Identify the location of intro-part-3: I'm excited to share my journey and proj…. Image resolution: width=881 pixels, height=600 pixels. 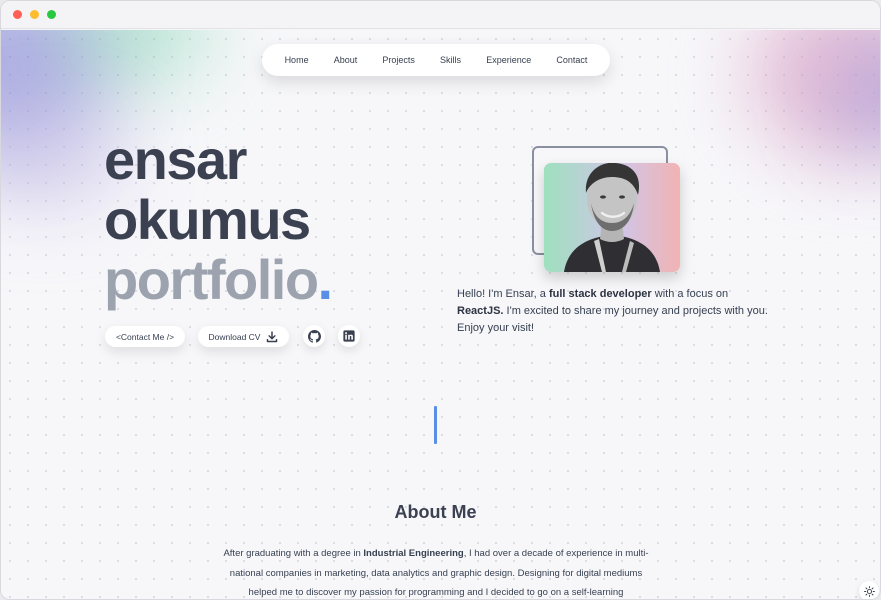
(612, 319).